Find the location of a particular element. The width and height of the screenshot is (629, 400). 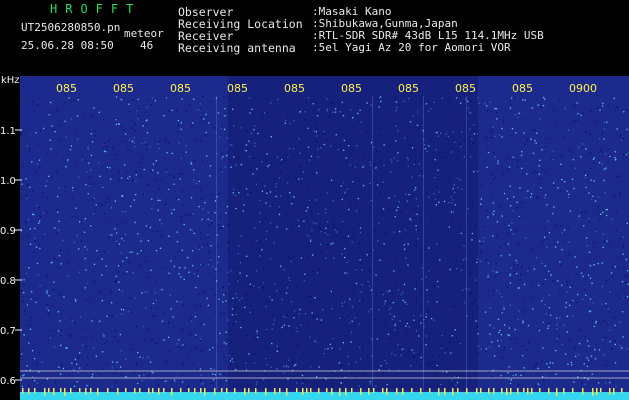

y-tick-label: 1.0 is located at coordinates (8, 181).